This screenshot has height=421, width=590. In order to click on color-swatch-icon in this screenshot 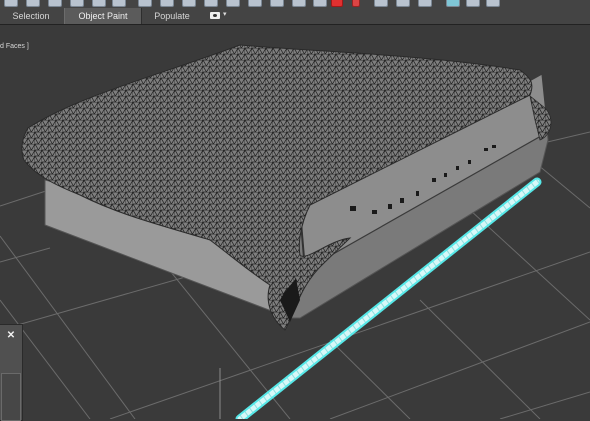, I will do `click(337, 3)`.